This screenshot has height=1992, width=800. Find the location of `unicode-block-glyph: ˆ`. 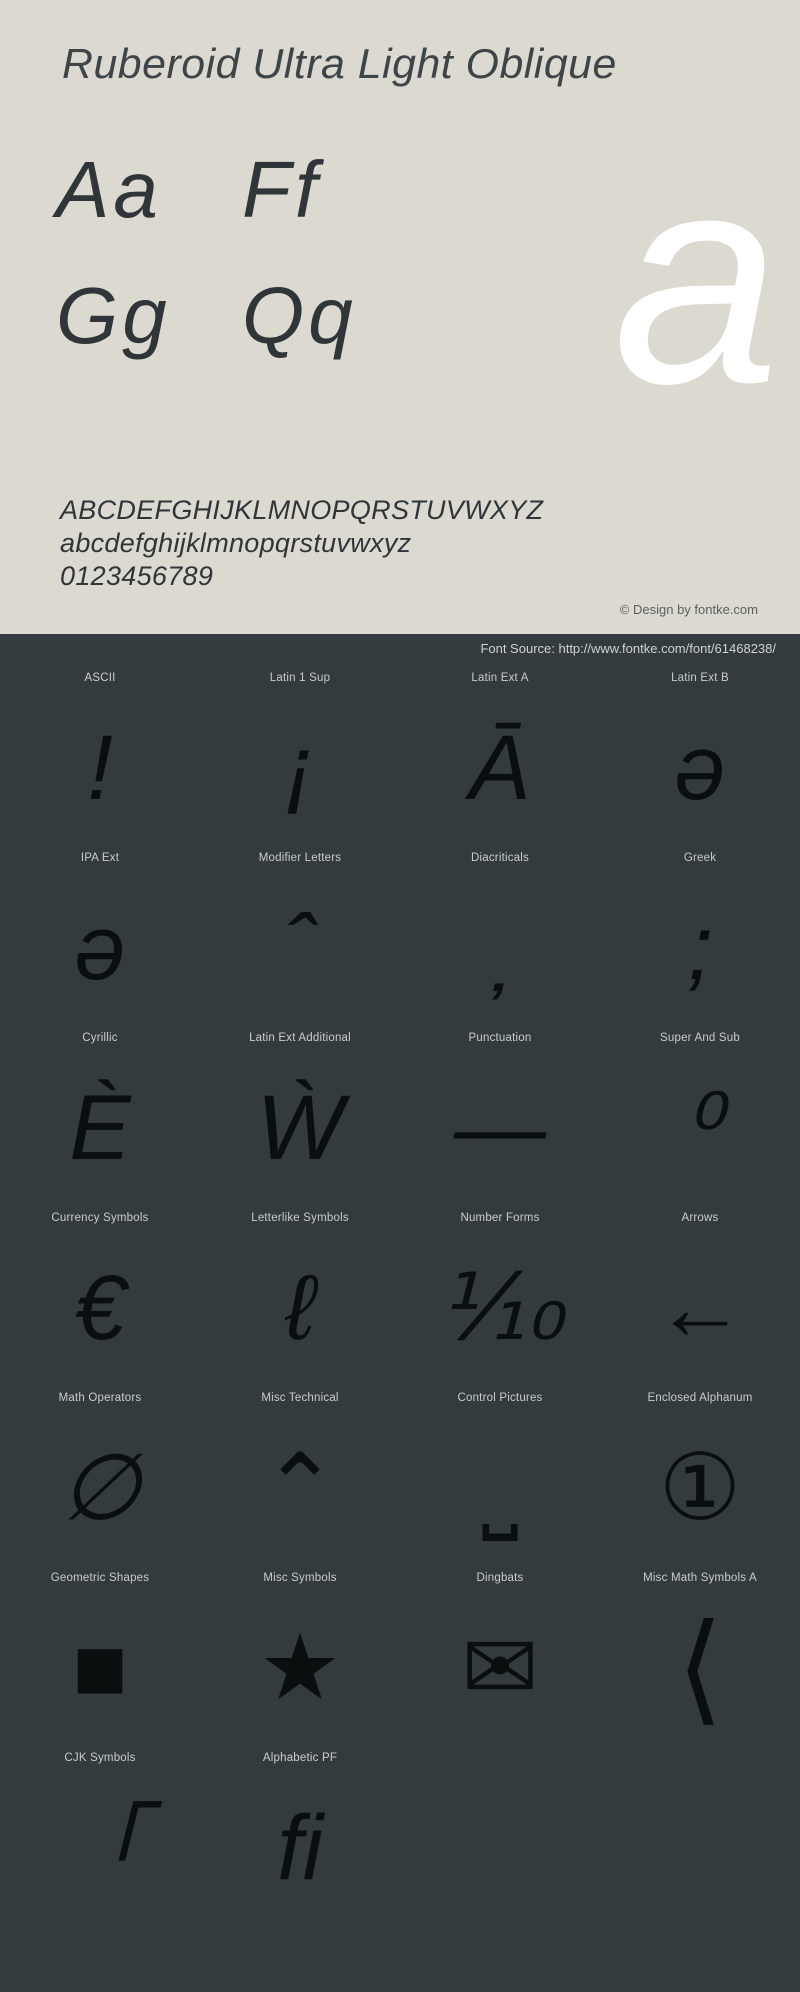

unicode-block-glyph: ˆ is located at coordinates (300, 948).